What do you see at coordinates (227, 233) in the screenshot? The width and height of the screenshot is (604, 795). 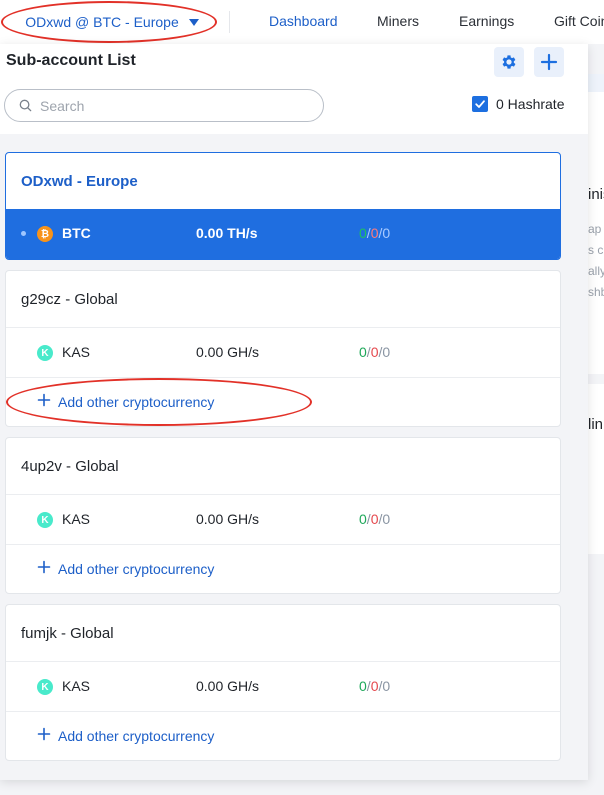 I see `coin-hashrate: 0.00 TH/s` at bounding box center [227, 233].